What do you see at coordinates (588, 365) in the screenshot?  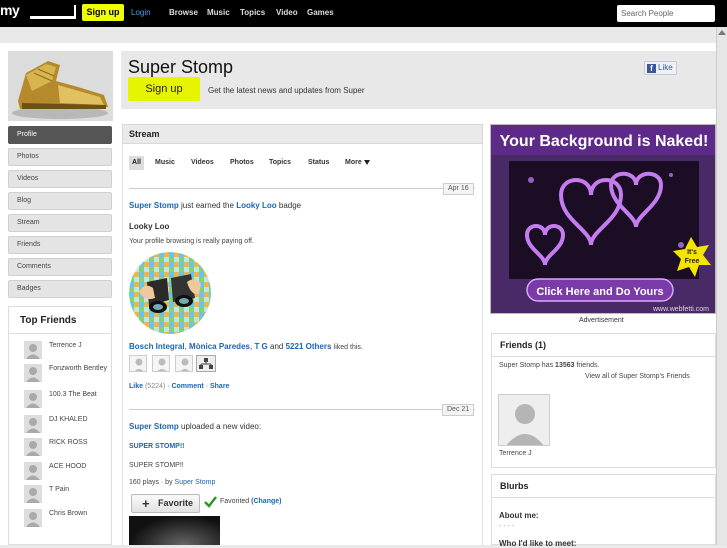 I see `summary-suffix: friends.` at bounding box center [588, 365].